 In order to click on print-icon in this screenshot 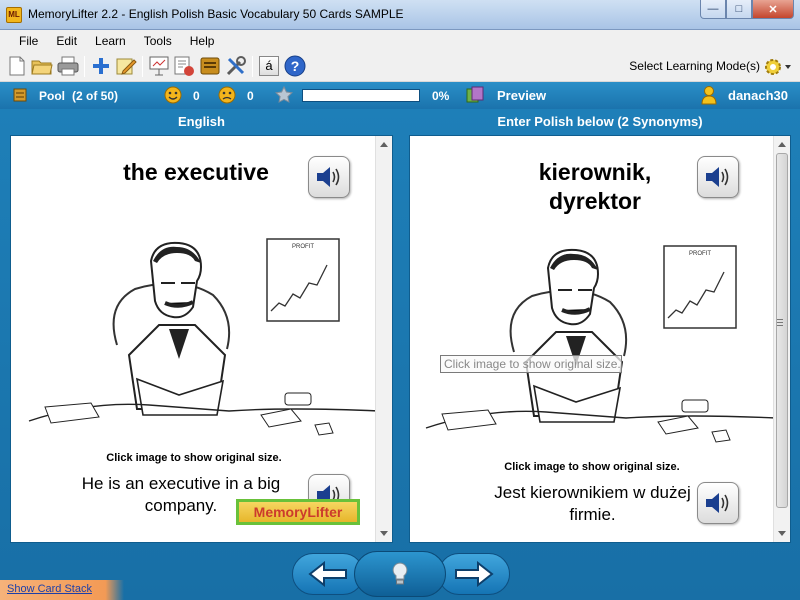, I will do `click(68, 66)`.